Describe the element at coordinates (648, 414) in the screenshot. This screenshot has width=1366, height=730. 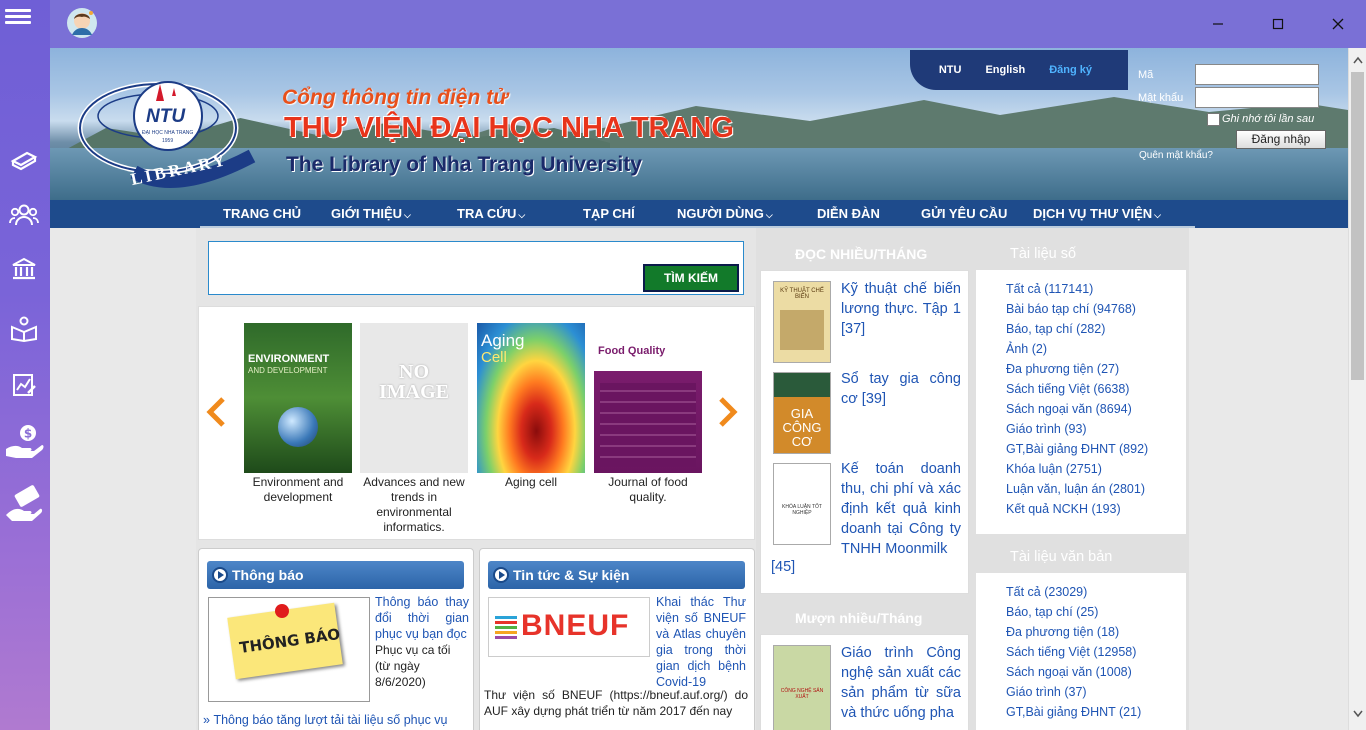
I see `carousel-book: Food Quality Journal of food quality.` at that location.